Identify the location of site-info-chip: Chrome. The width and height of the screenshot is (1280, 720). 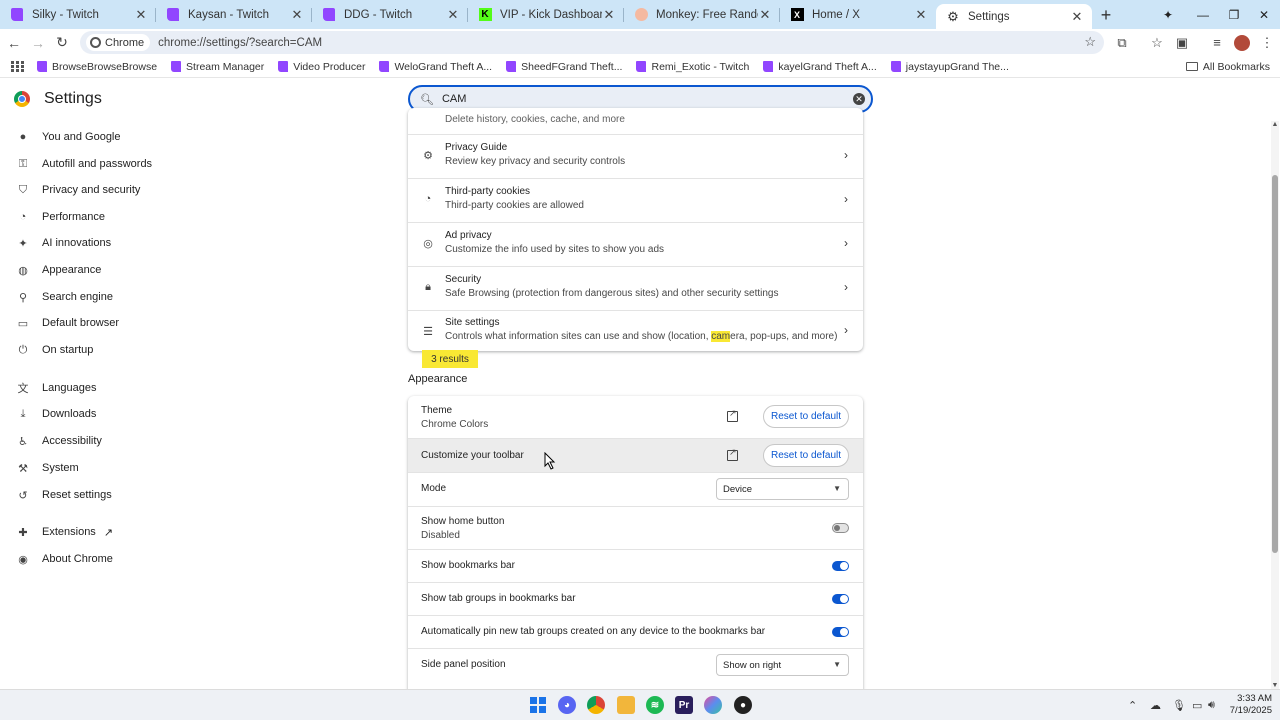
(118, 42).